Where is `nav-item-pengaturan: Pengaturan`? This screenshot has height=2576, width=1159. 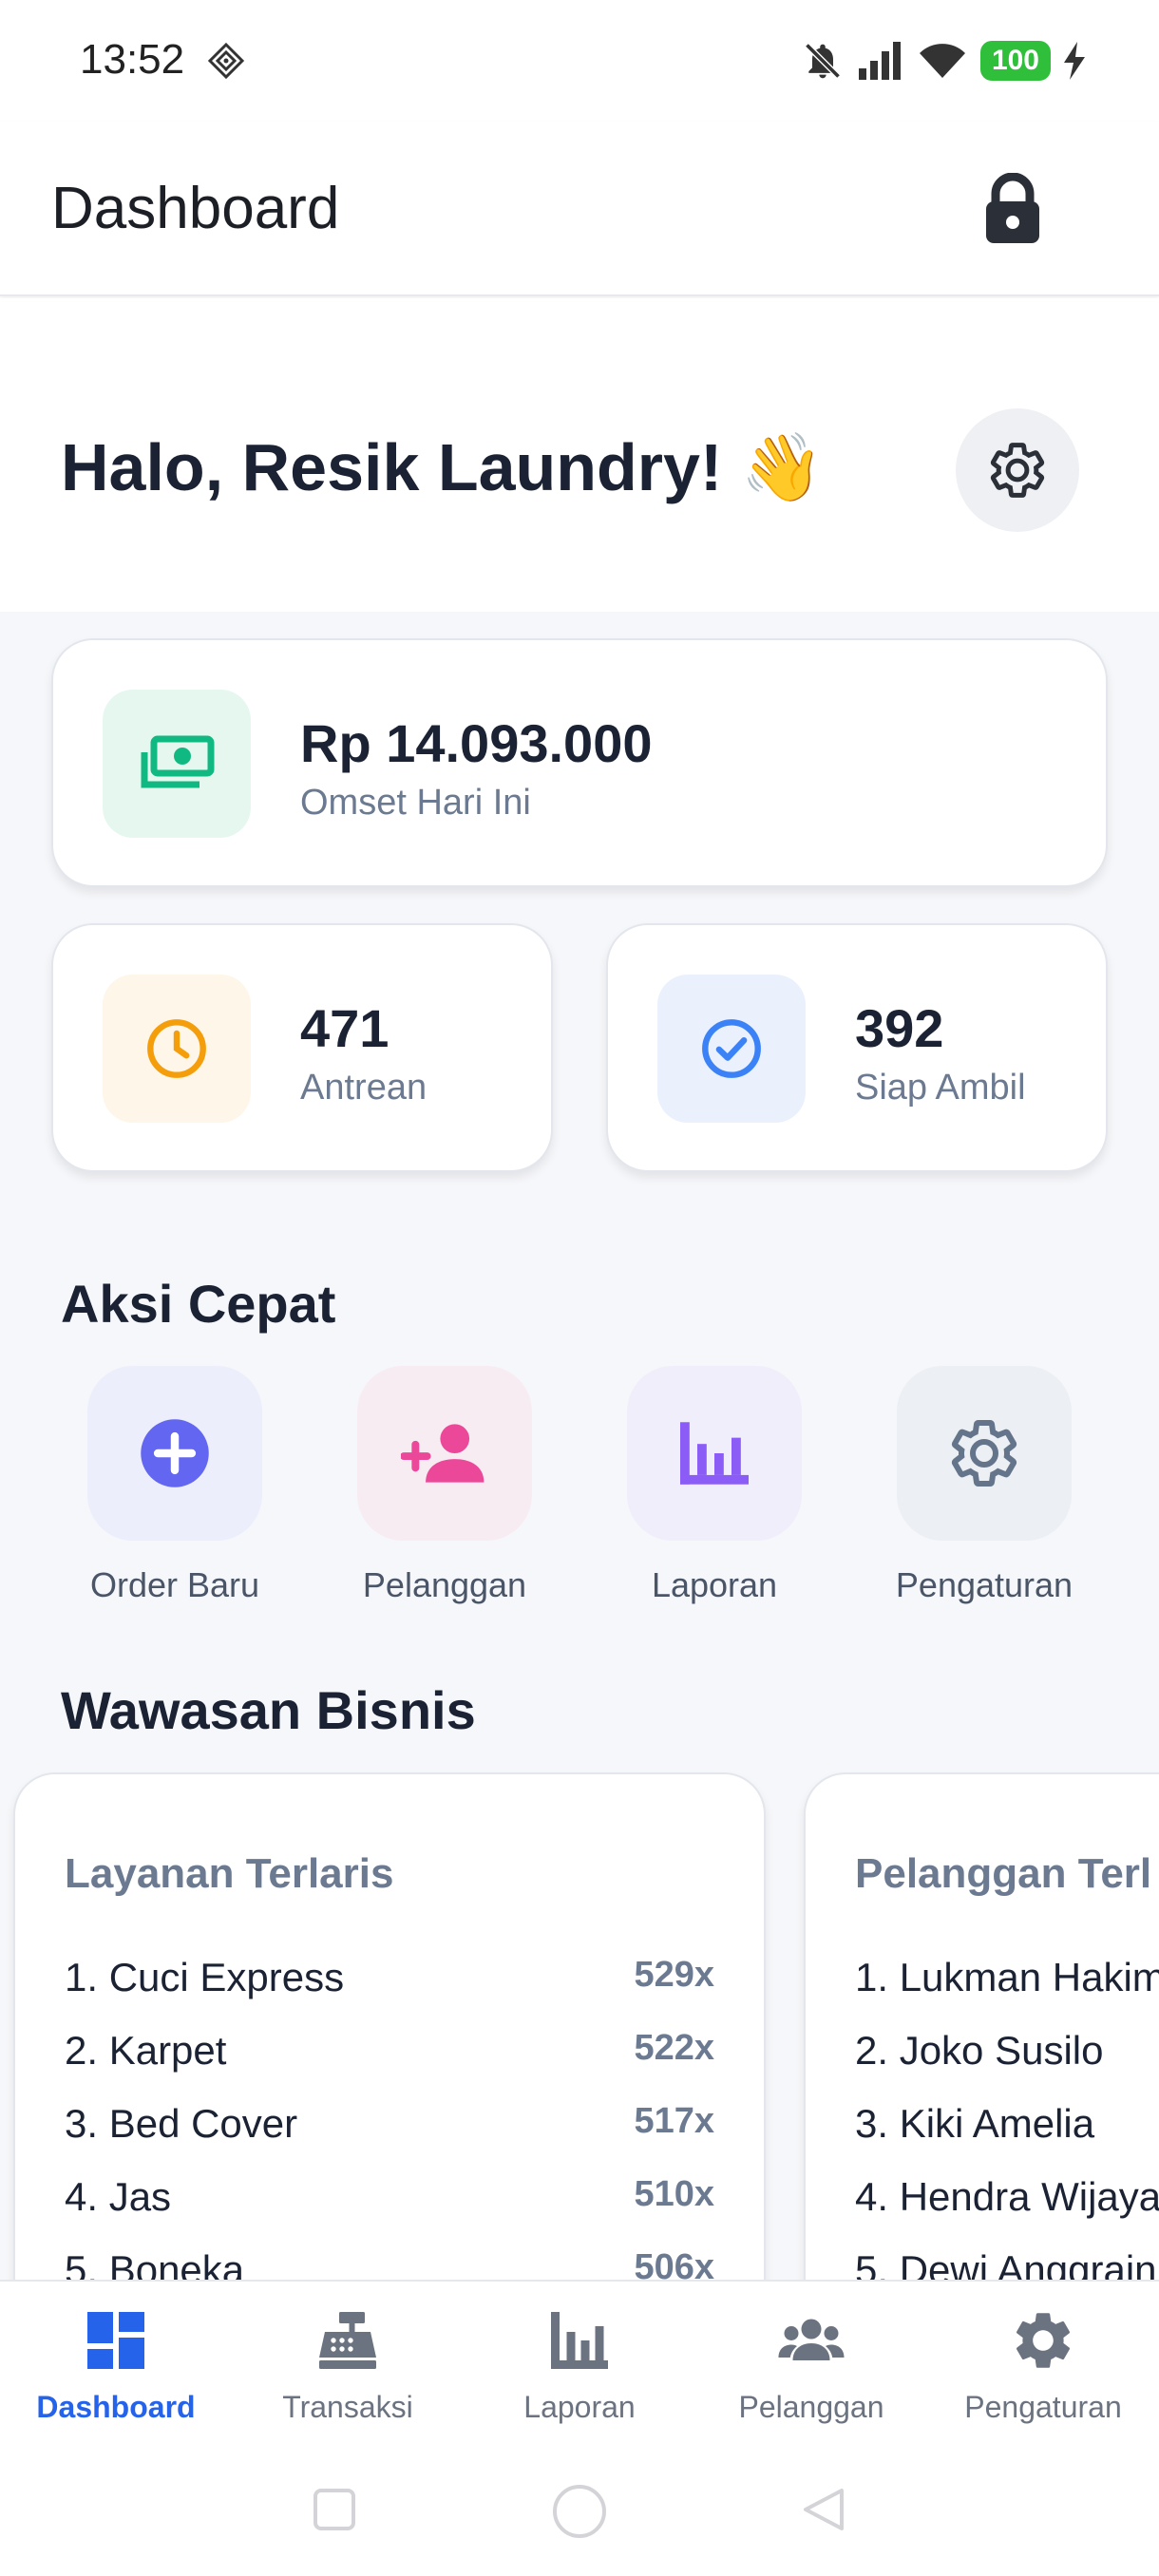 nav-item-pengaturan: Pengaturan is located at coordinates (1043, 2366).